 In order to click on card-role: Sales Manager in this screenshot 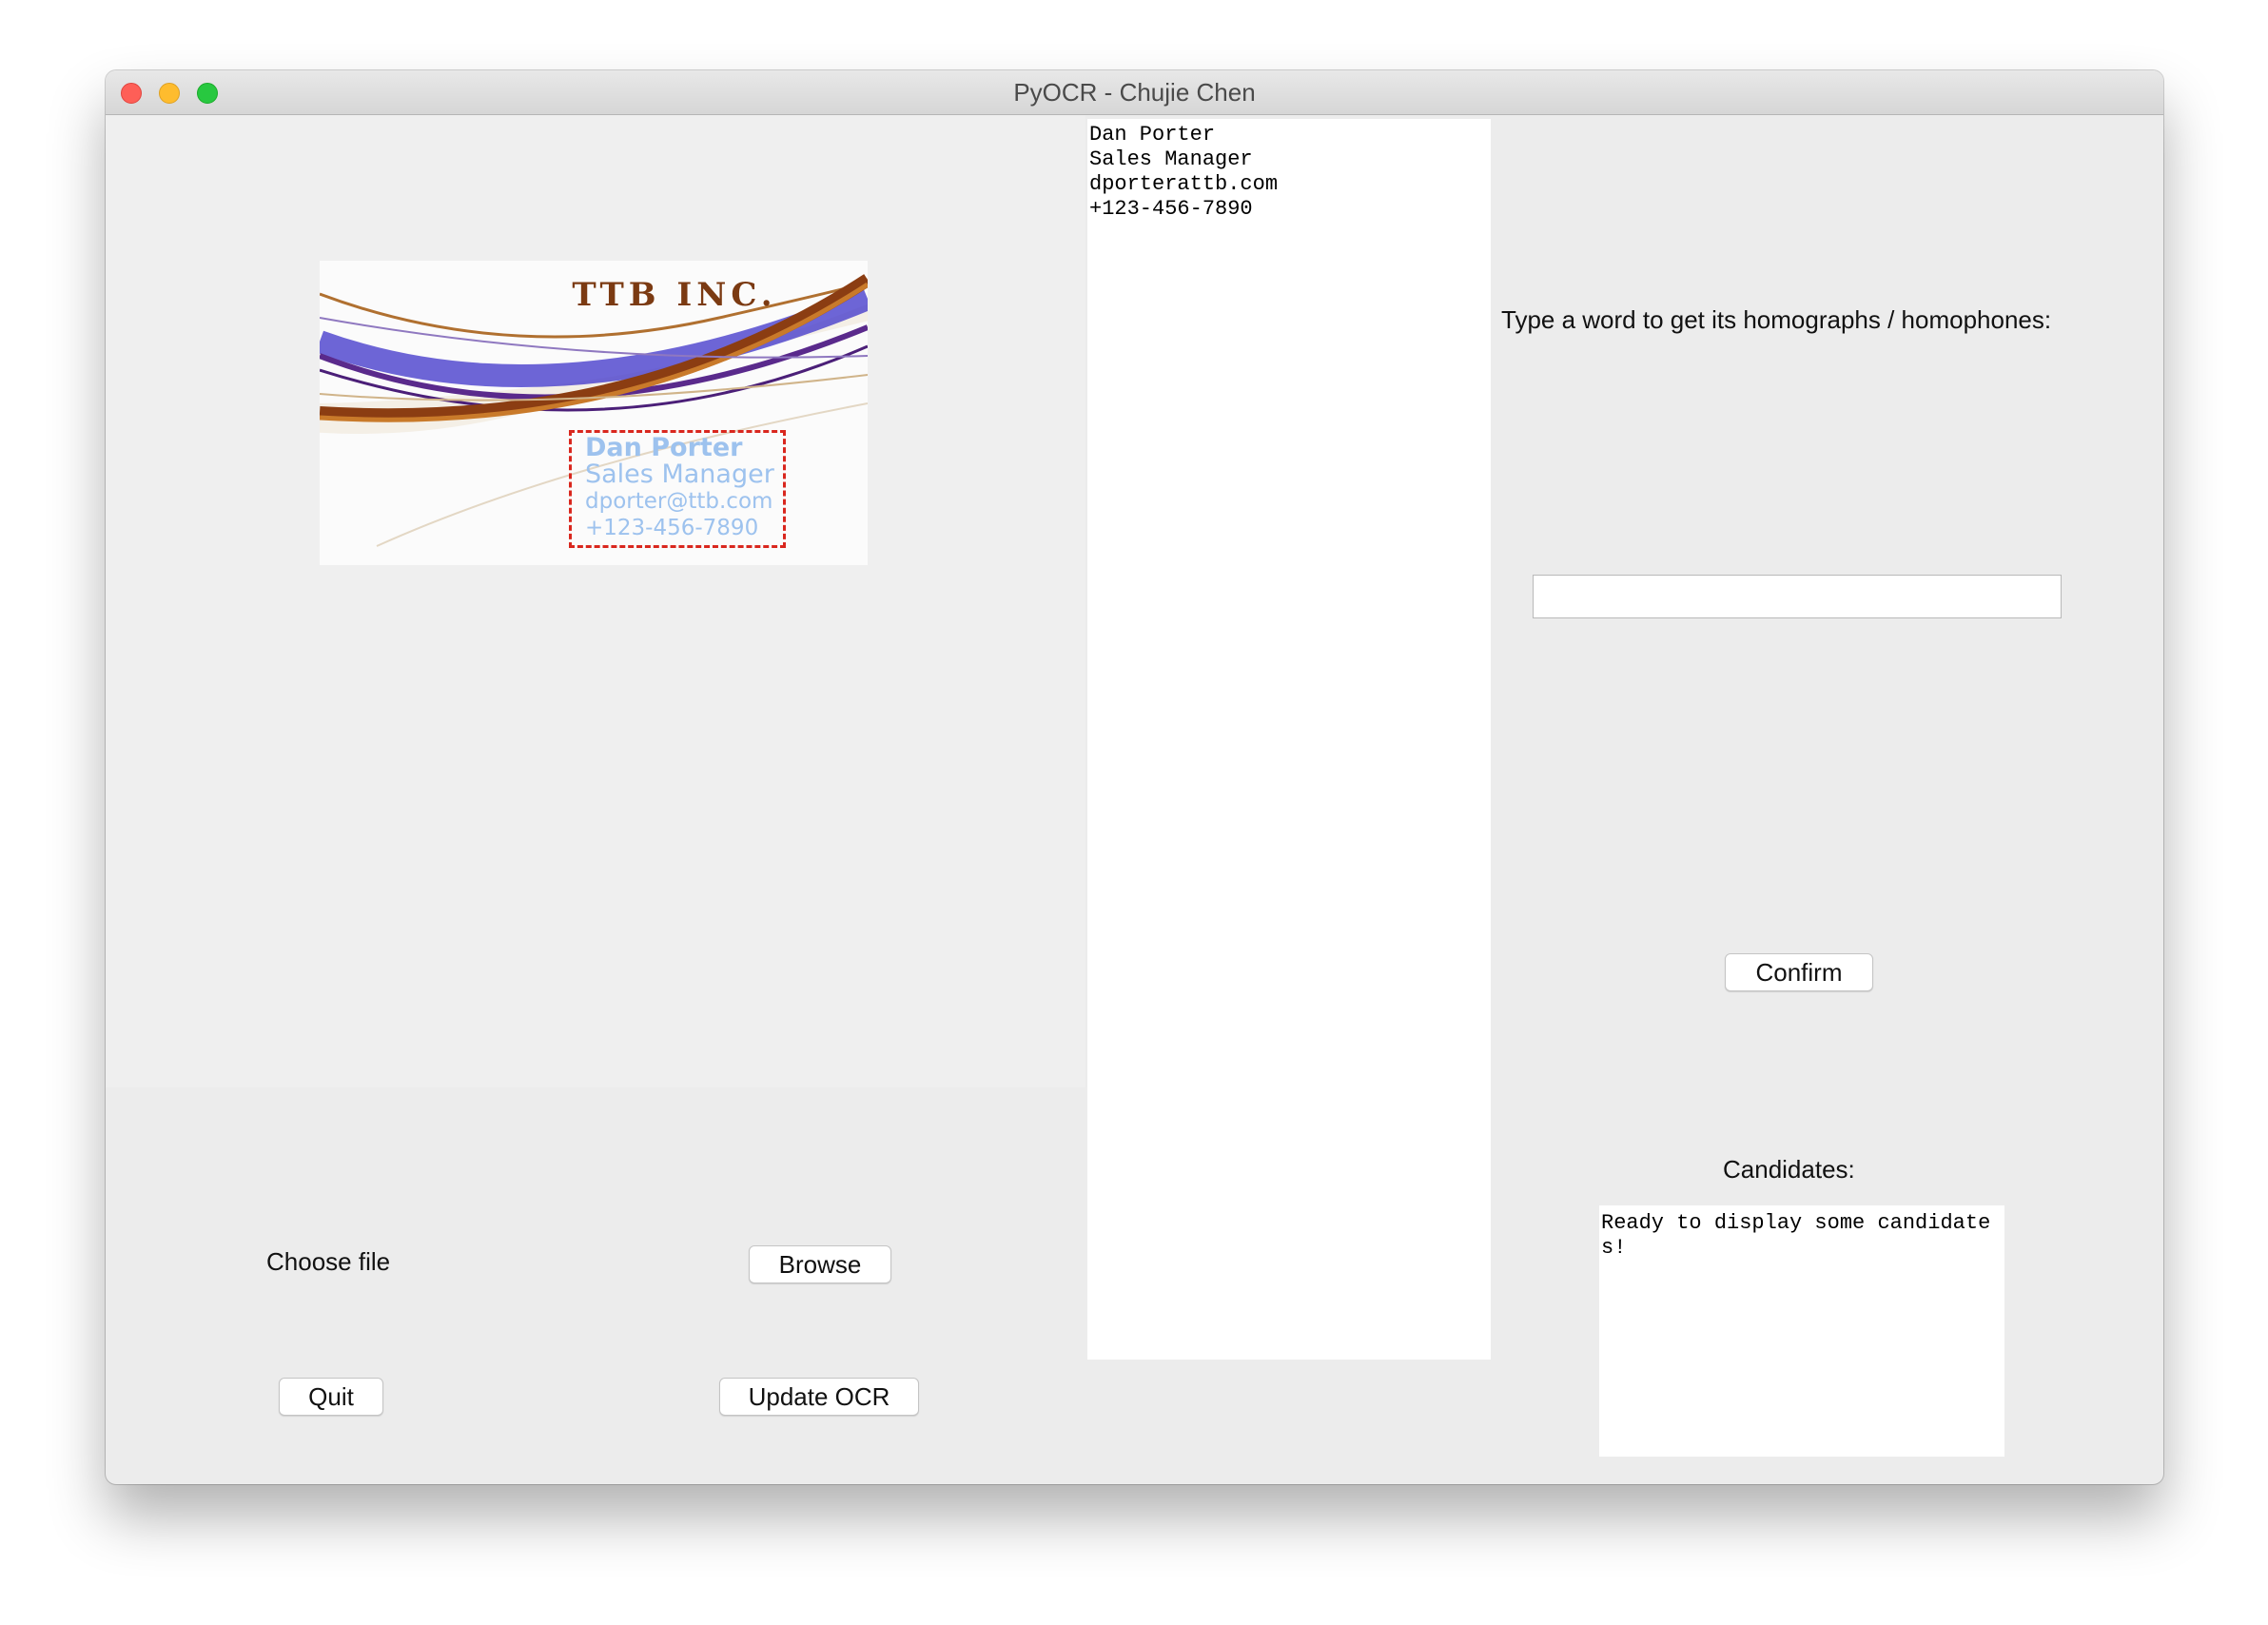, I will do `click(679, 474)`.